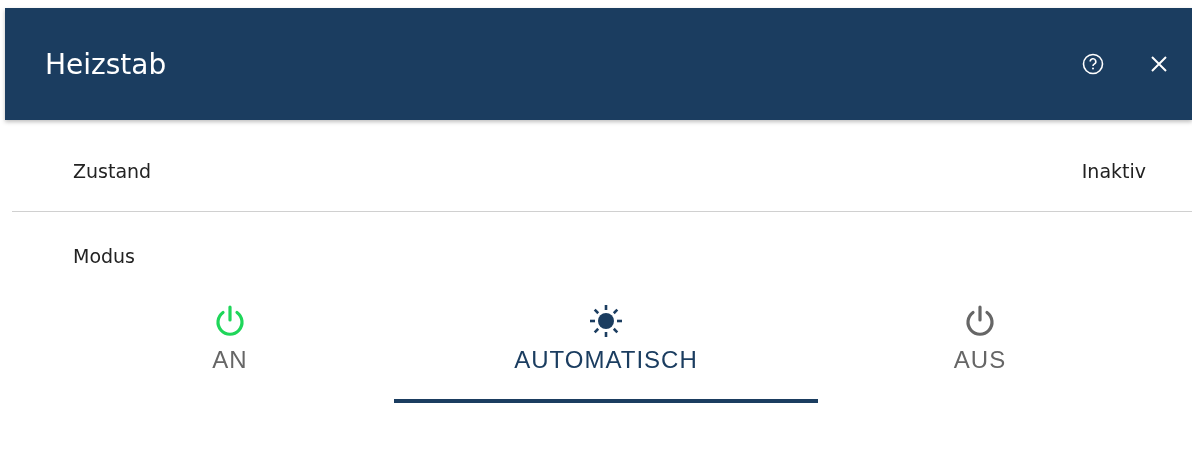 The width and height of the screenshot is (1192, 452). Describe the element at coordinates (980, 353) in the screenshot. I see `mode-tab: AUS` at that location.